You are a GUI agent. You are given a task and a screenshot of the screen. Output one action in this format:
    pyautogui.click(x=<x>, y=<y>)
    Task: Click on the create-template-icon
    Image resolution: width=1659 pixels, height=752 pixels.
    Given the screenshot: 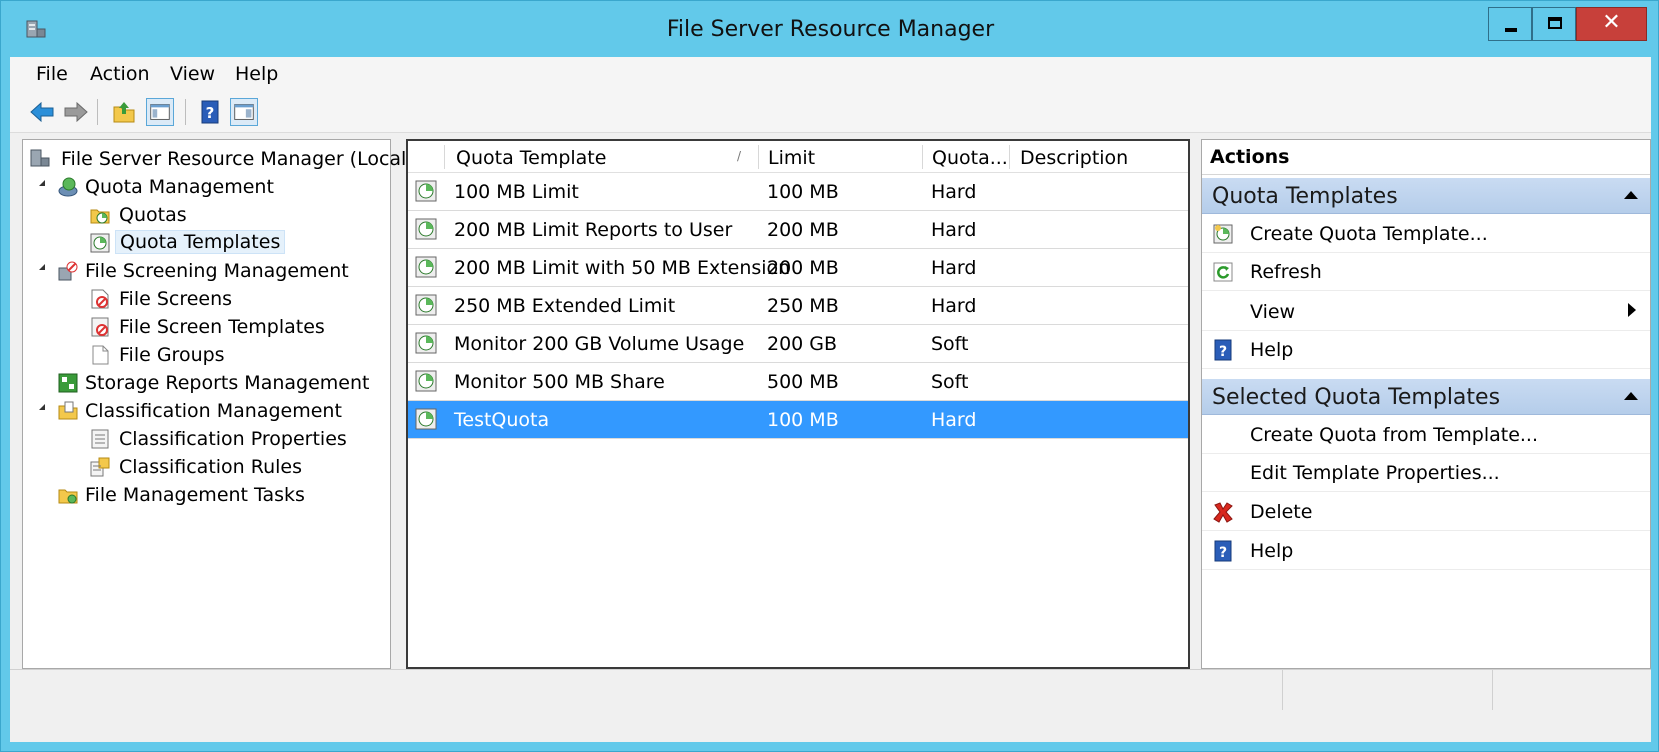 What is the action you would take?
    pyautogui.click(x=1223, y=234)
    